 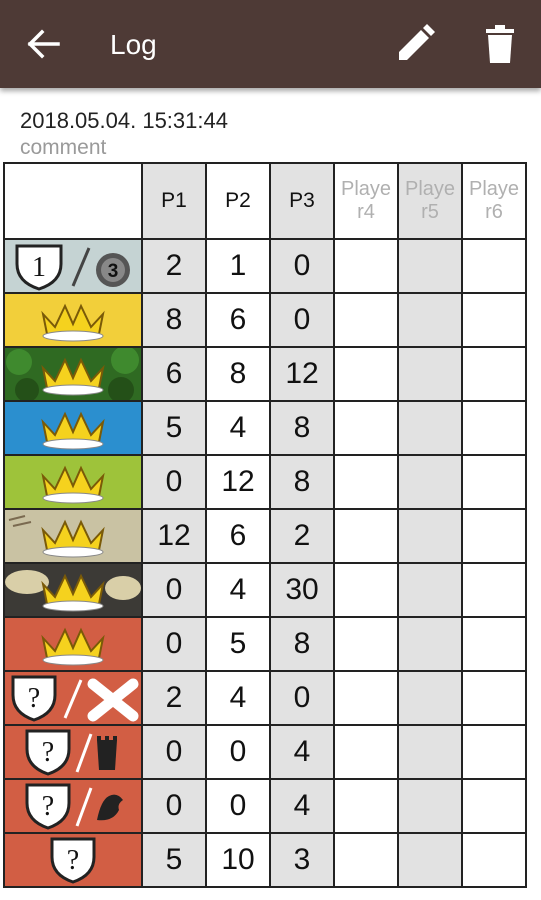 I want to click on column-header-p1: P1, so click(x=174, y=201).